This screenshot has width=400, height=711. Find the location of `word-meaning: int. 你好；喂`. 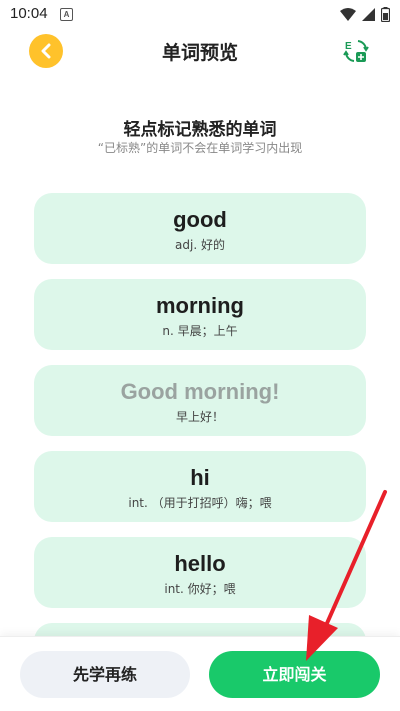

word-meaning: int. 你好；喂 is located at coordinates (200, 589).